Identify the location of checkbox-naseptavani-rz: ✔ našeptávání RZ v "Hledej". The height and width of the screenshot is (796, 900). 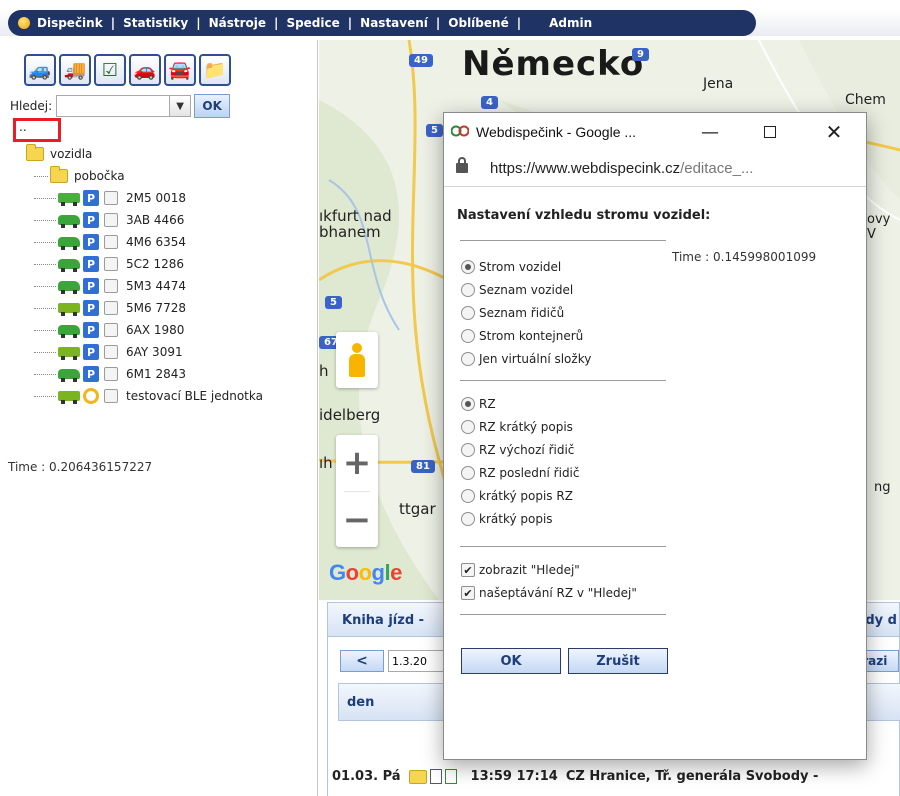
(549, 593).